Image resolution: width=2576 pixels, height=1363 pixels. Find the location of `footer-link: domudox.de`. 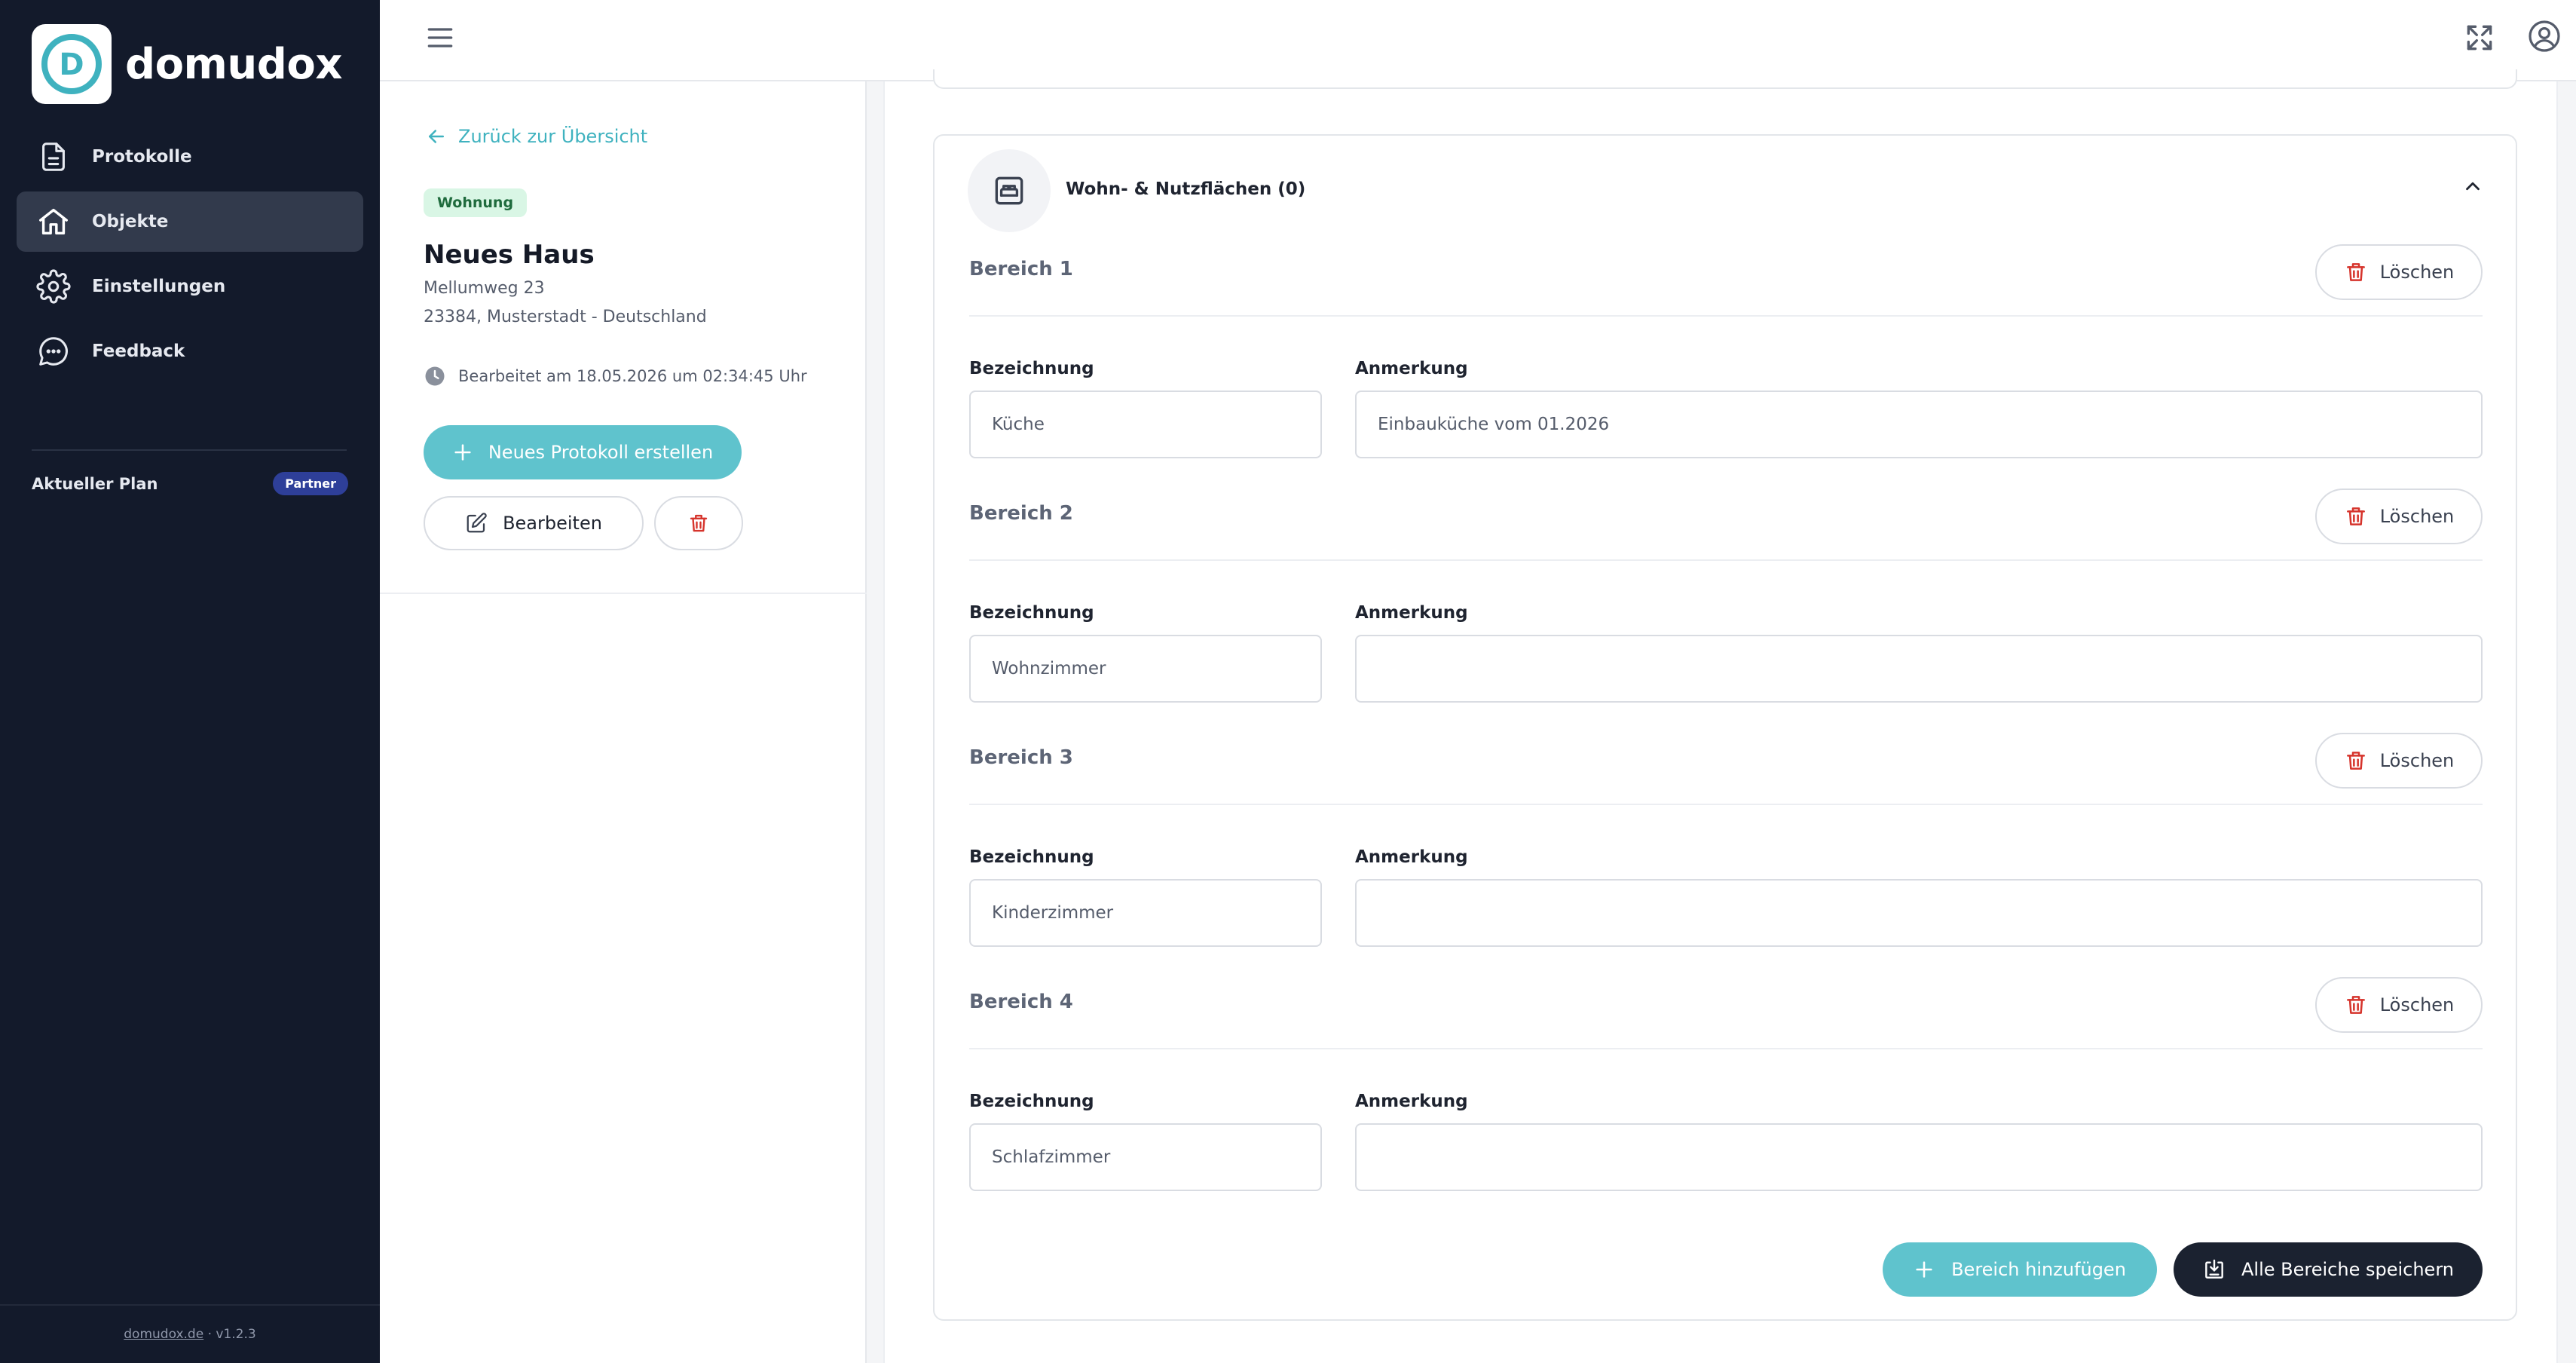

footer-link: domudox.de is located at coordinates (164, 1334).